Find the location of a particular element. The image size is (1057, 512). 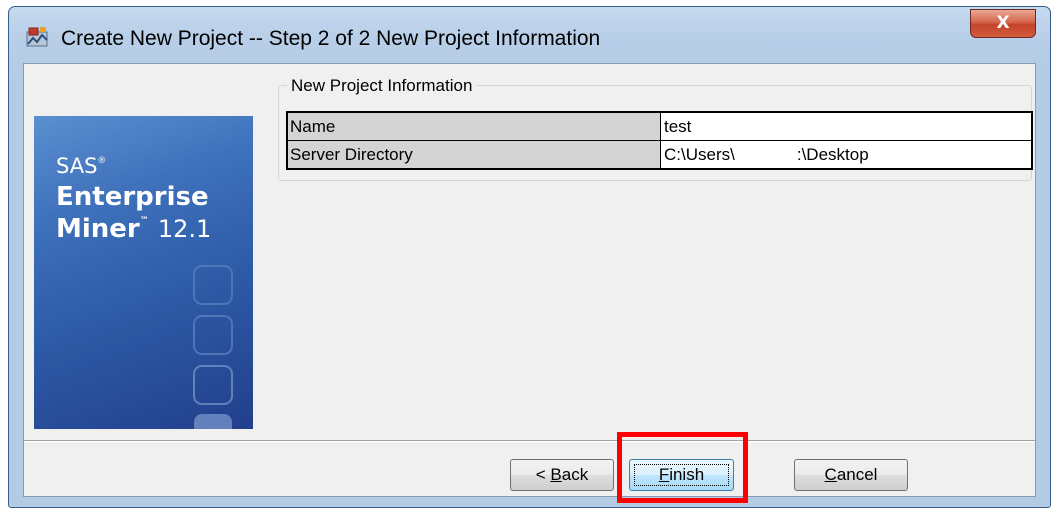

logo-sas-text: SAS® is located at coordinates (81, 166).